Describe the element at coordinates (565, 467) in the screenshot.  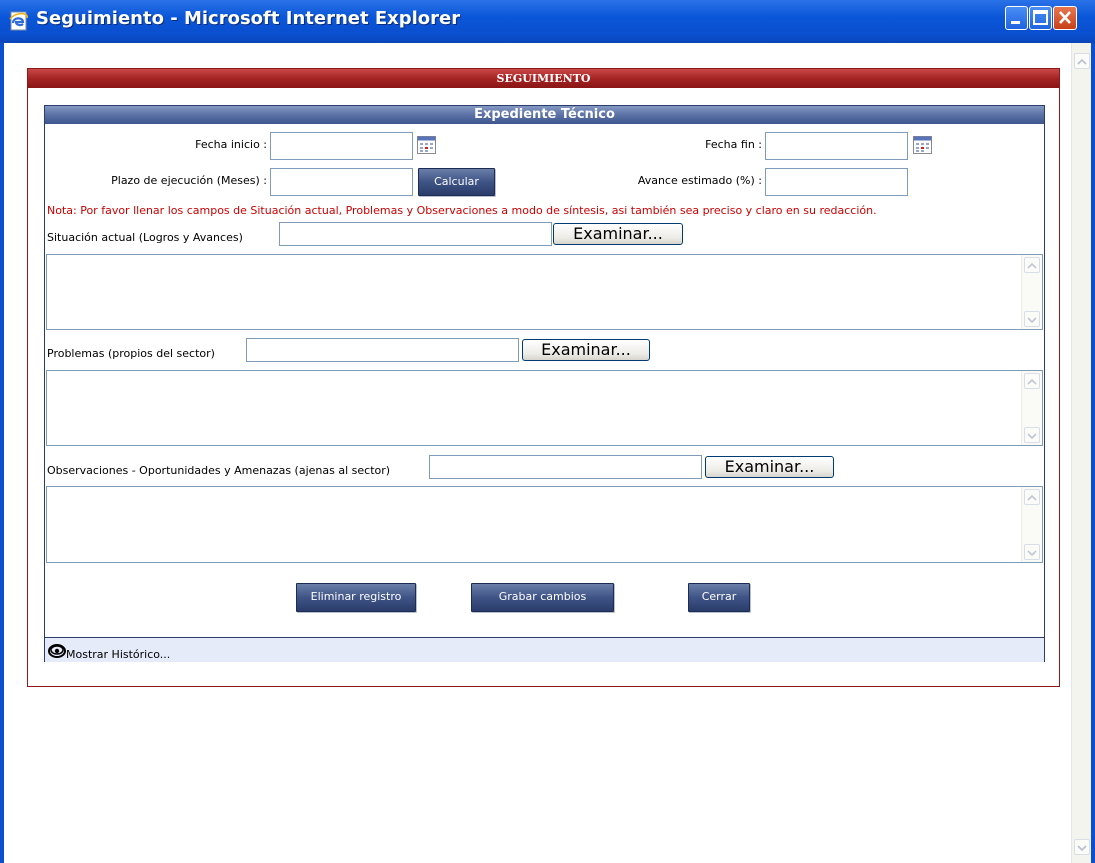
I see `observaciones-file-input` at that location.